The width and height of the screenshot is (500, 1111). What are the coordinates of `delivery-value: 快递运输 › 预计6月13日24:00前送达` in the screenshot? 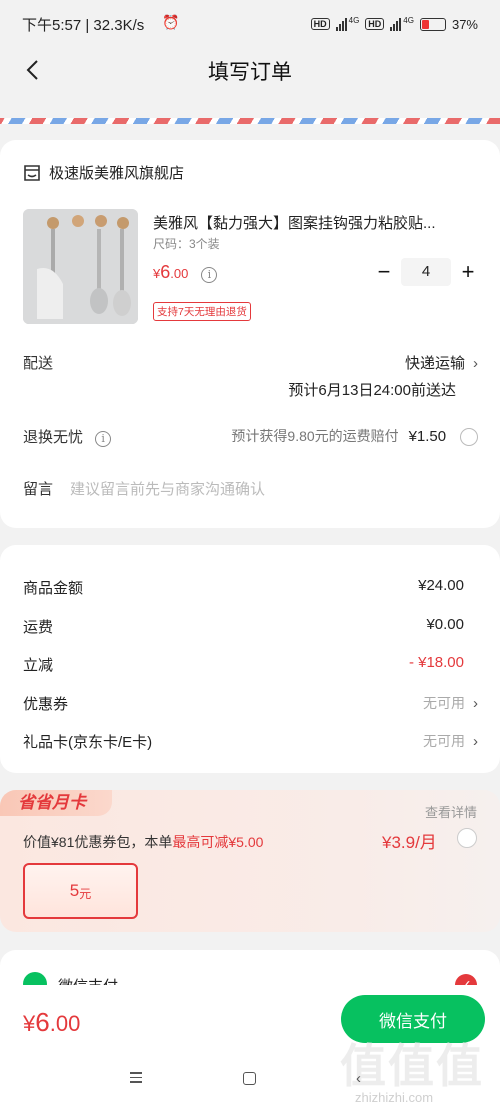 It's located at (383, 376).